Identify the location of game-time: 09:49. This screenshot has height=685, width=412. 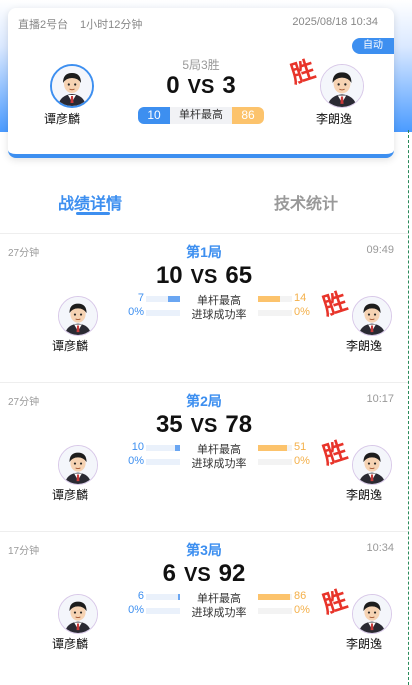
(380, 250).